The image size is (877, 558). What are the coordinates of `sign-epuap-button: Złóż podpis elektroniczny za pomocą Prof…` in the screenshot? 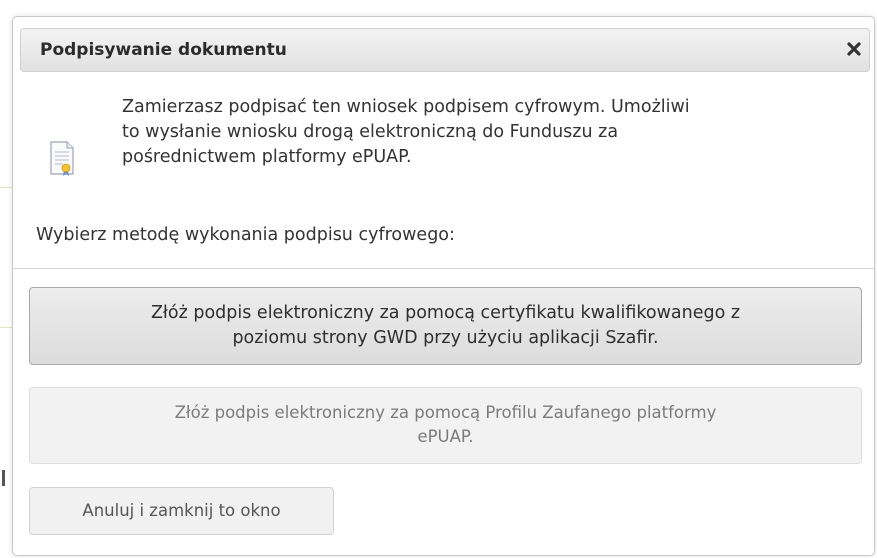 It's located at (445, 425).